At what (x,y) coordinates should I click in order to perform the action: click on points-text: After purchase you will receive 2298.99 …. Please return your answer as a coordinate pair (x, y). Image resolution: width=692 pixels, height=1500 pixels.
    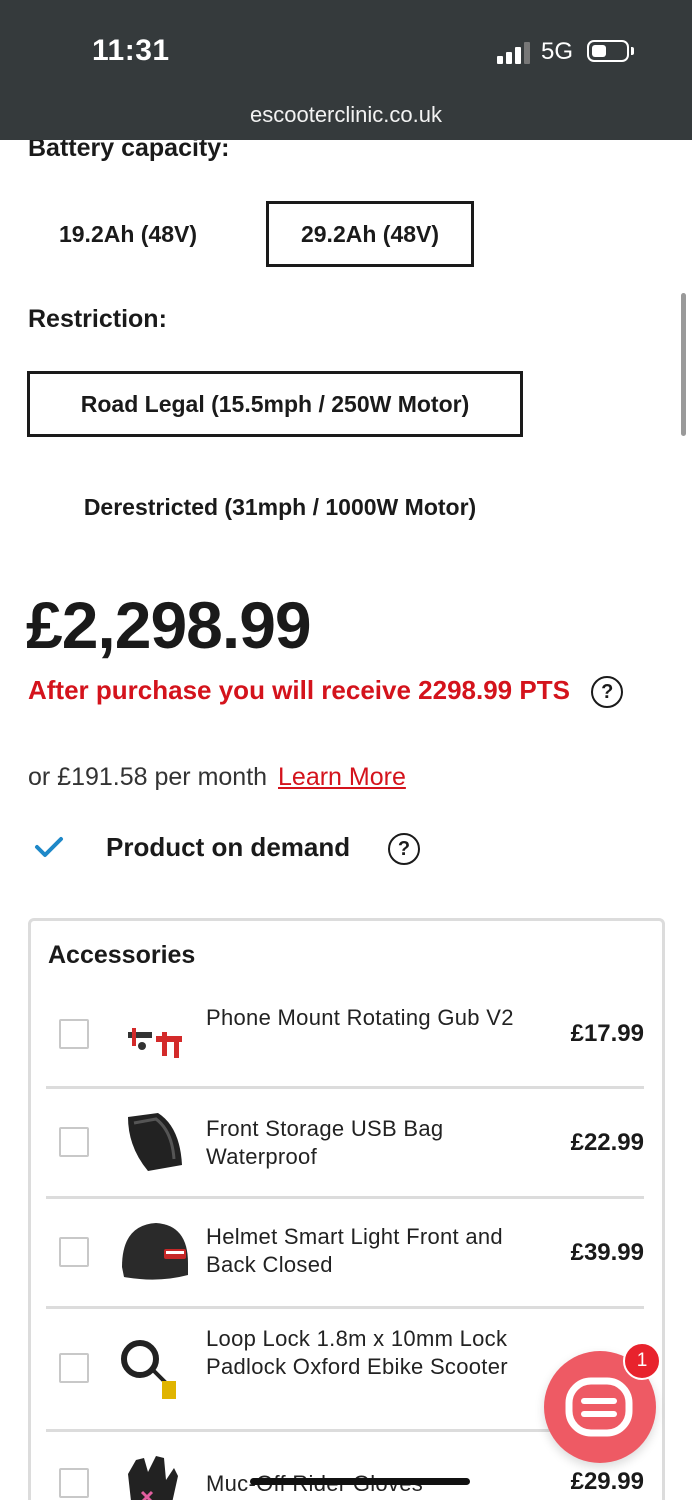
    Looking at the image, I should click on (299, 690).